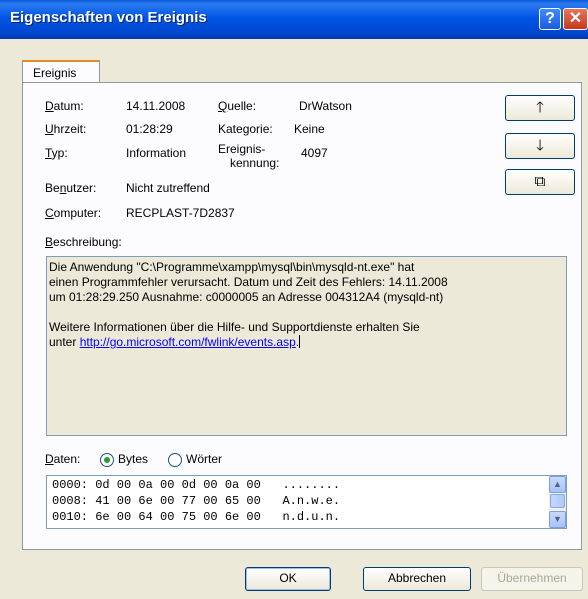 The image size is (588, 599). Describe the element at coordinates (557, 484) in the screenshot. I see `scroll-up-icon: ▲` at that location.